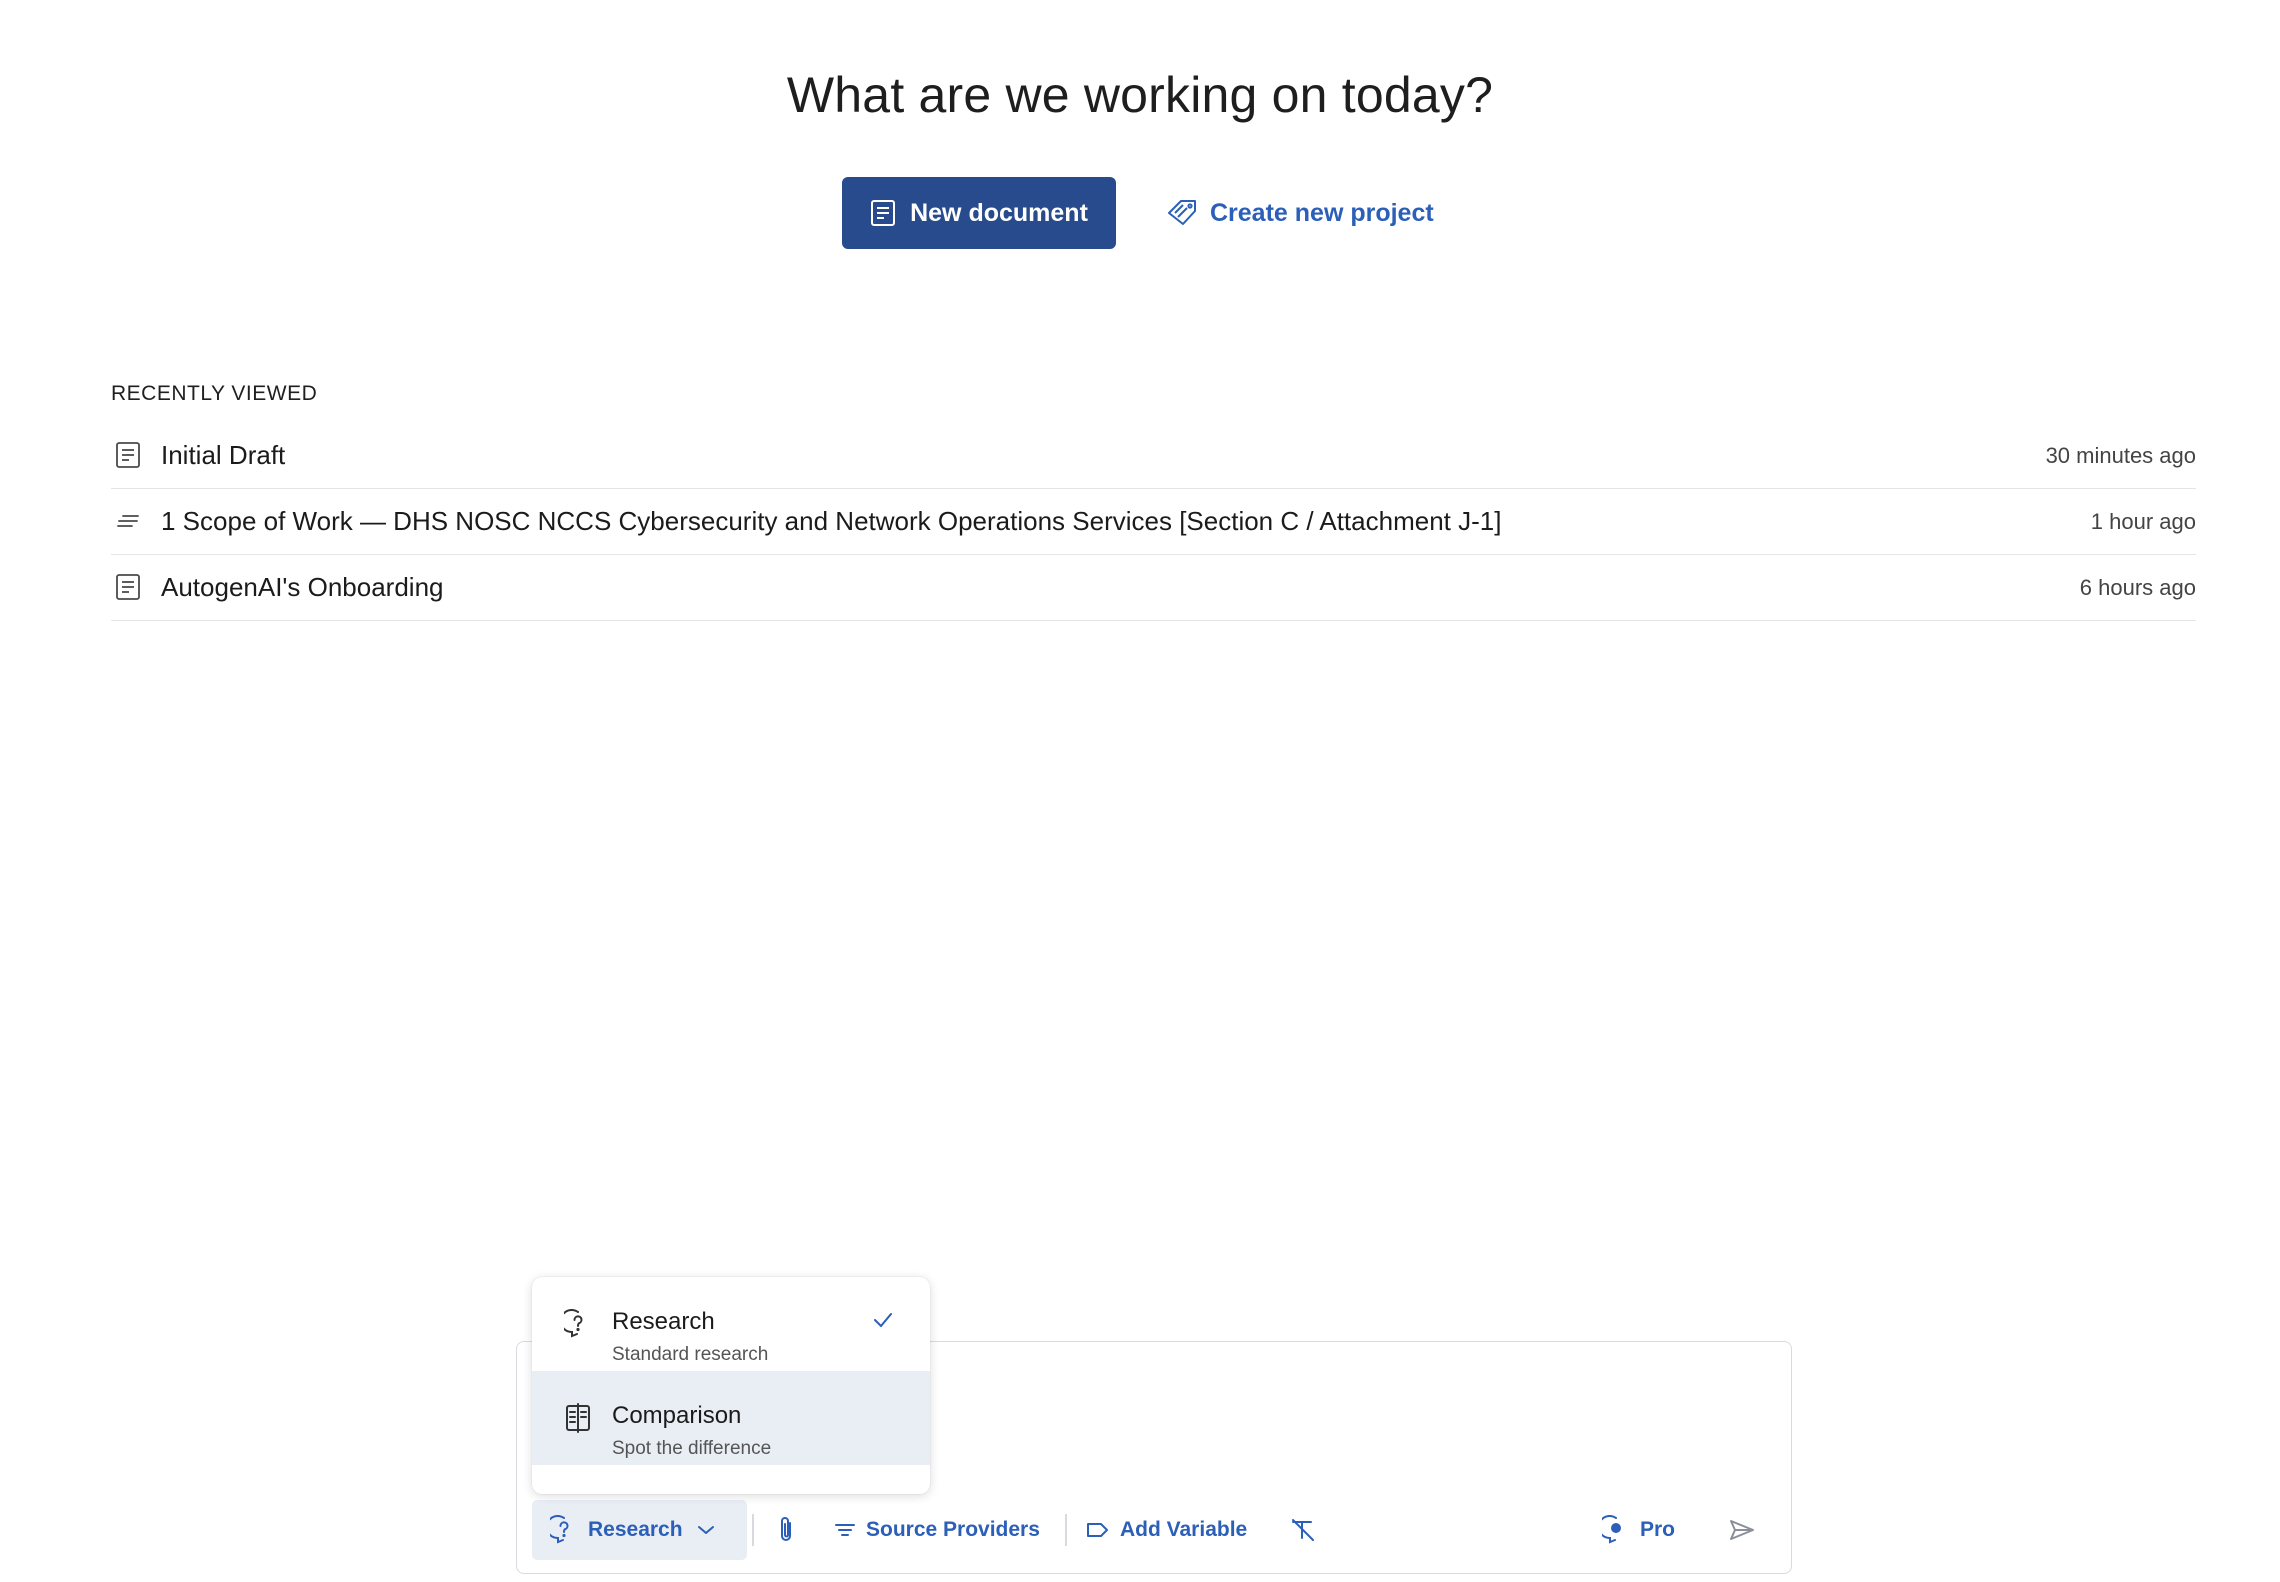 Image resolution: width=2280 pixels, height=1582 pixels. I want to click on paperclip-icon, so click(786, 1530).